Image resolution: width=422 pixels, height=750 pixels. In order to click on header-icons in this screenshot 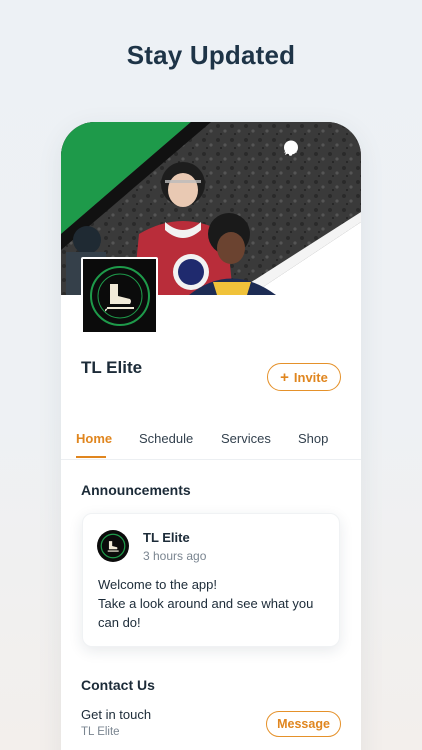, I will do `click(315, 151)`.